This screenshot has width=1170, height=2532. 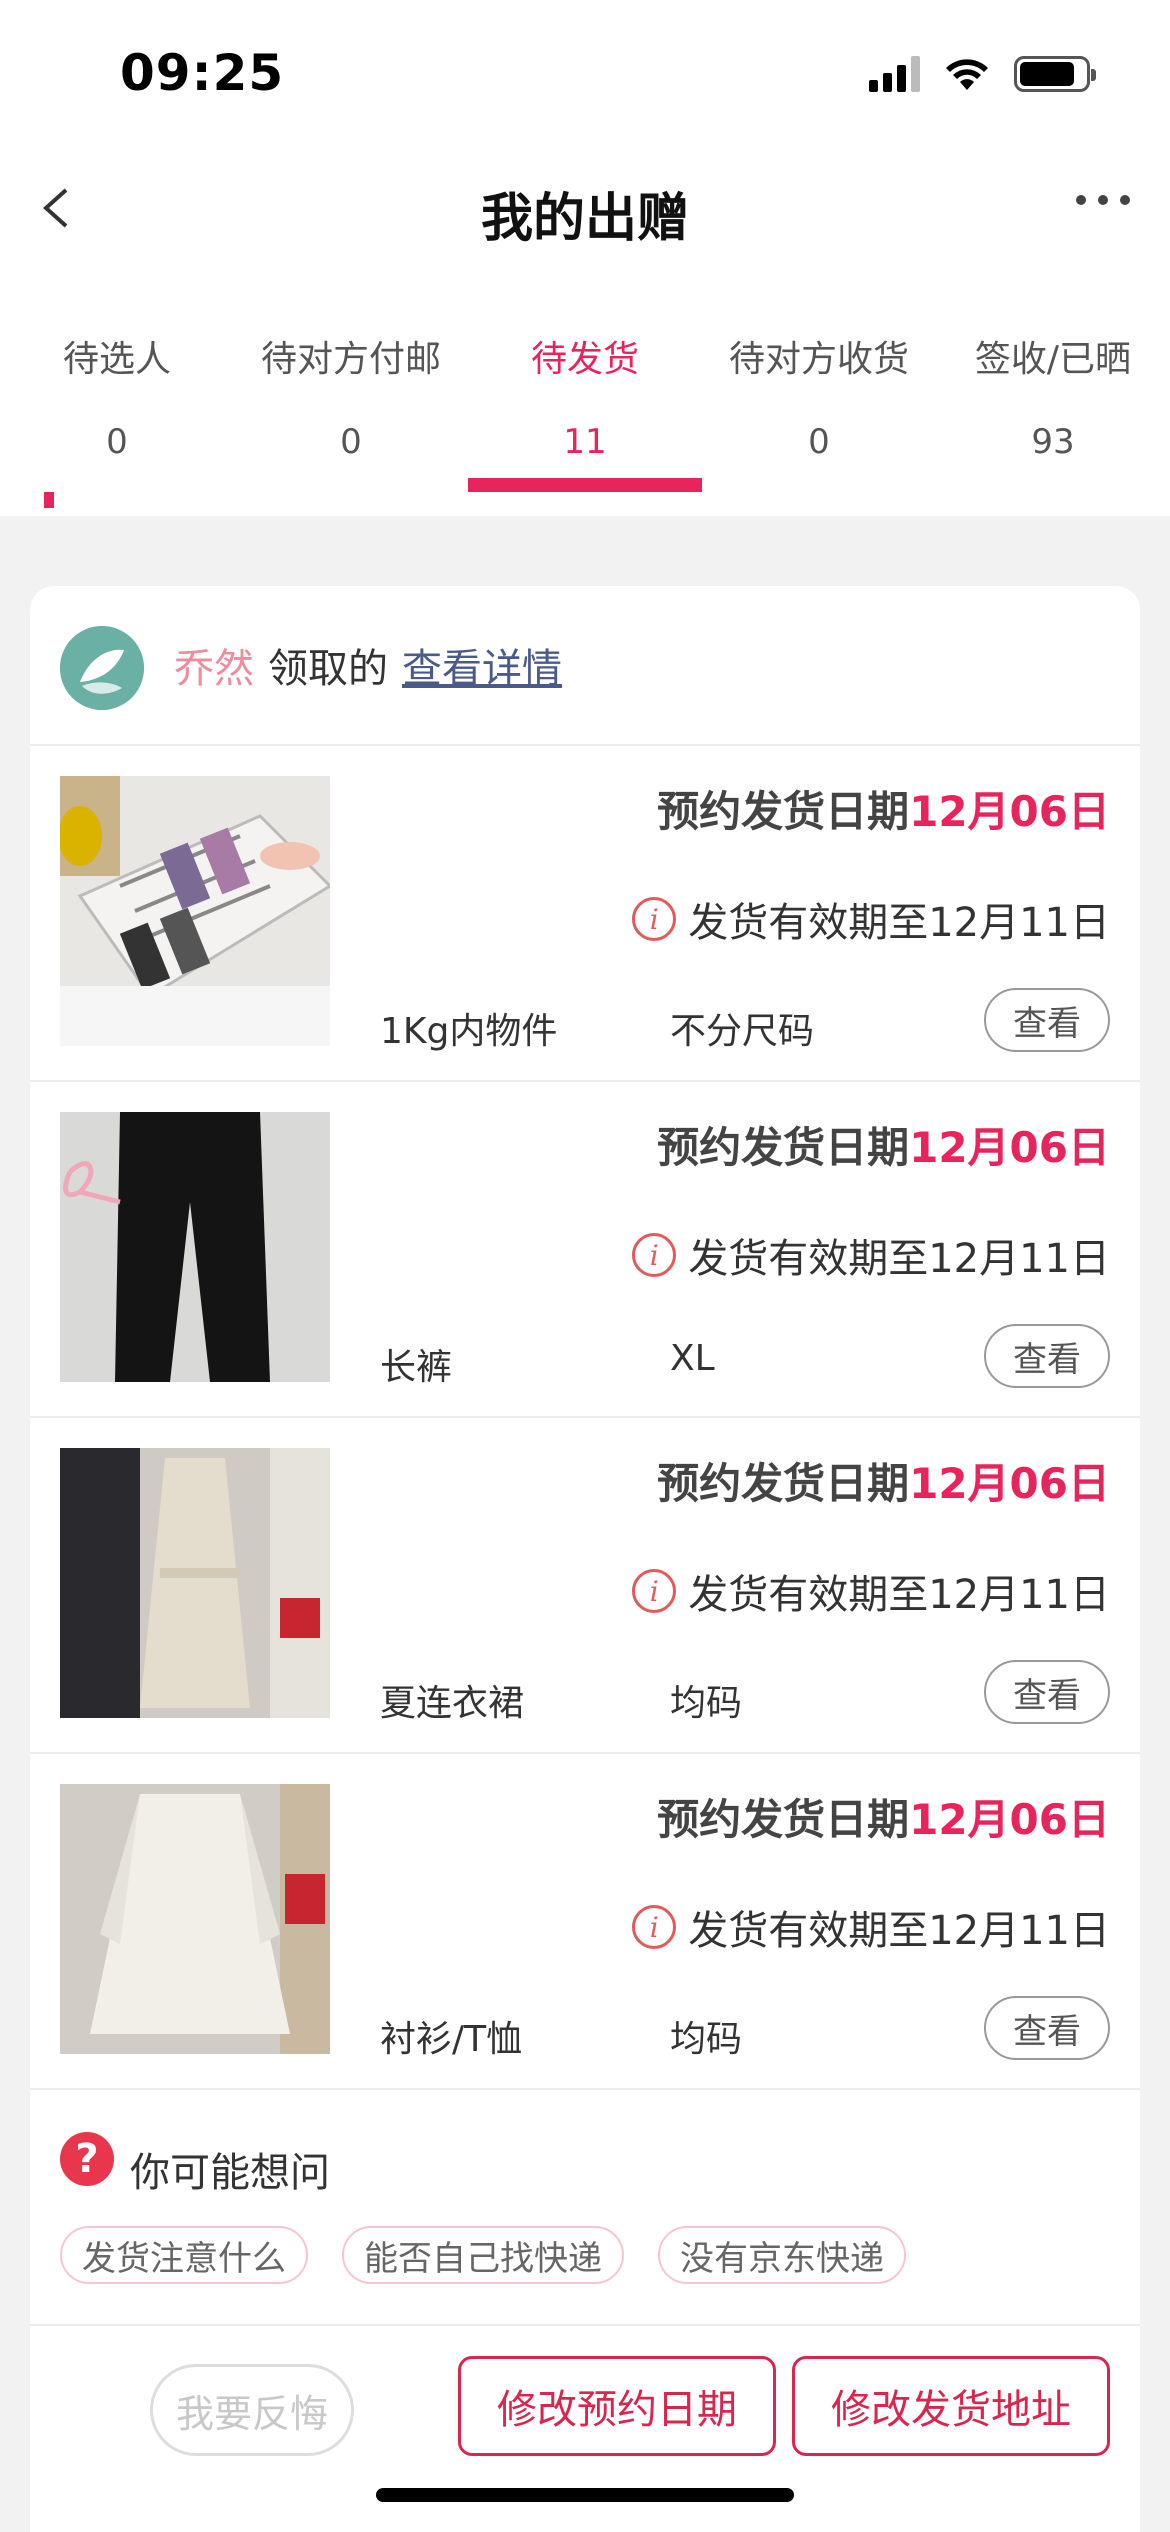 What do you see at coordinates (1053, 442) in the screenshot?
I see `tab-count: 93` at bounding box center [1053, 442].